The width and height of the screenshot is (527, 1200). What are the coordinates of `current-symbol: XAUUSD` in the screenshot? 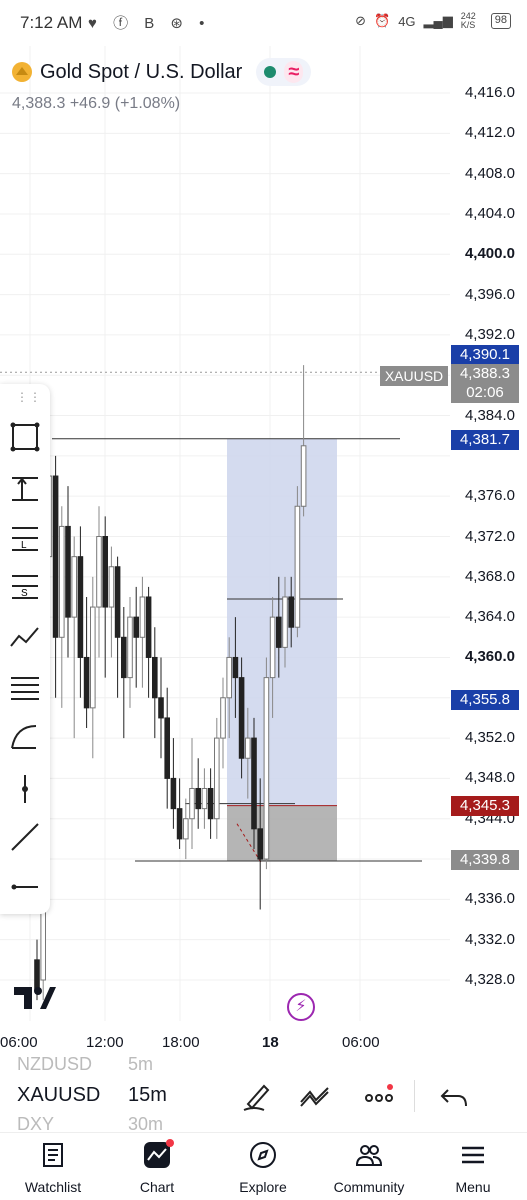 It's located at (58, 1095).